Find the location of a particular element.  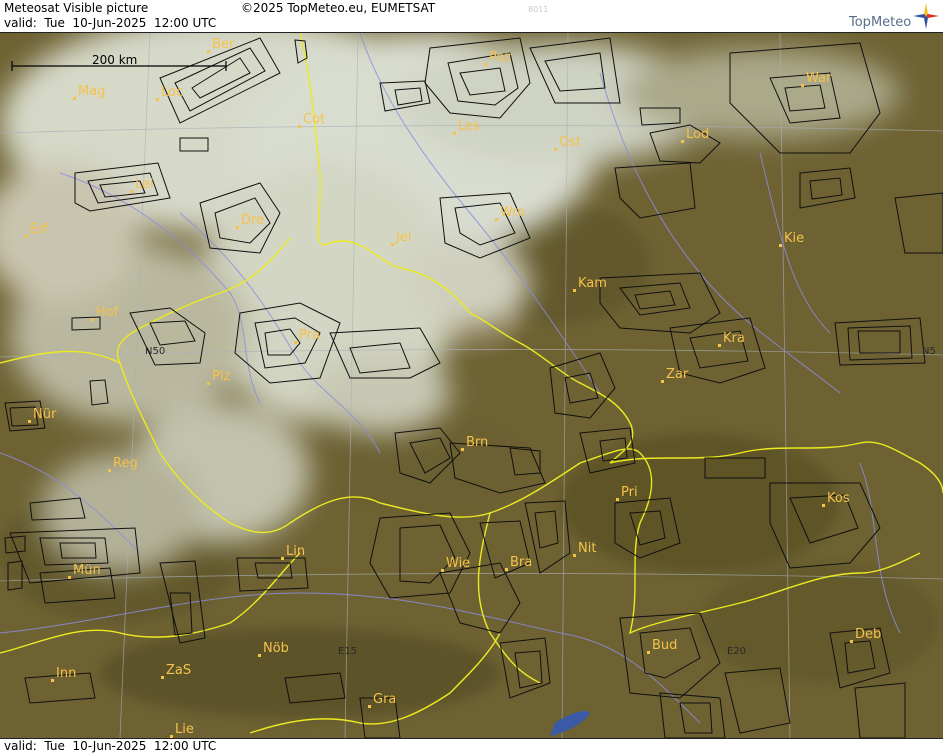

city-label: Nit is located at coordinates (587, 548).